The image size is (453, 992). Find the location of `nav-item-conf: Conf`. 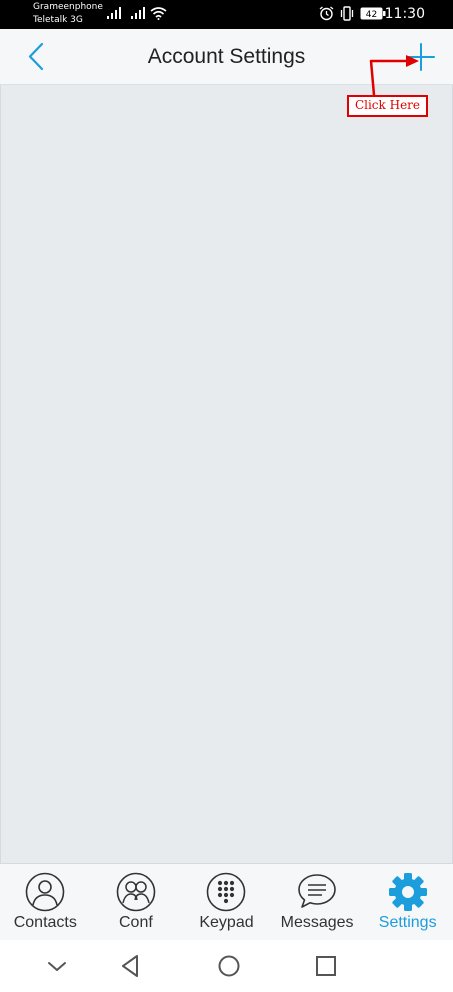

nav-item-conf: Conf is located at coordinates (136, 902).